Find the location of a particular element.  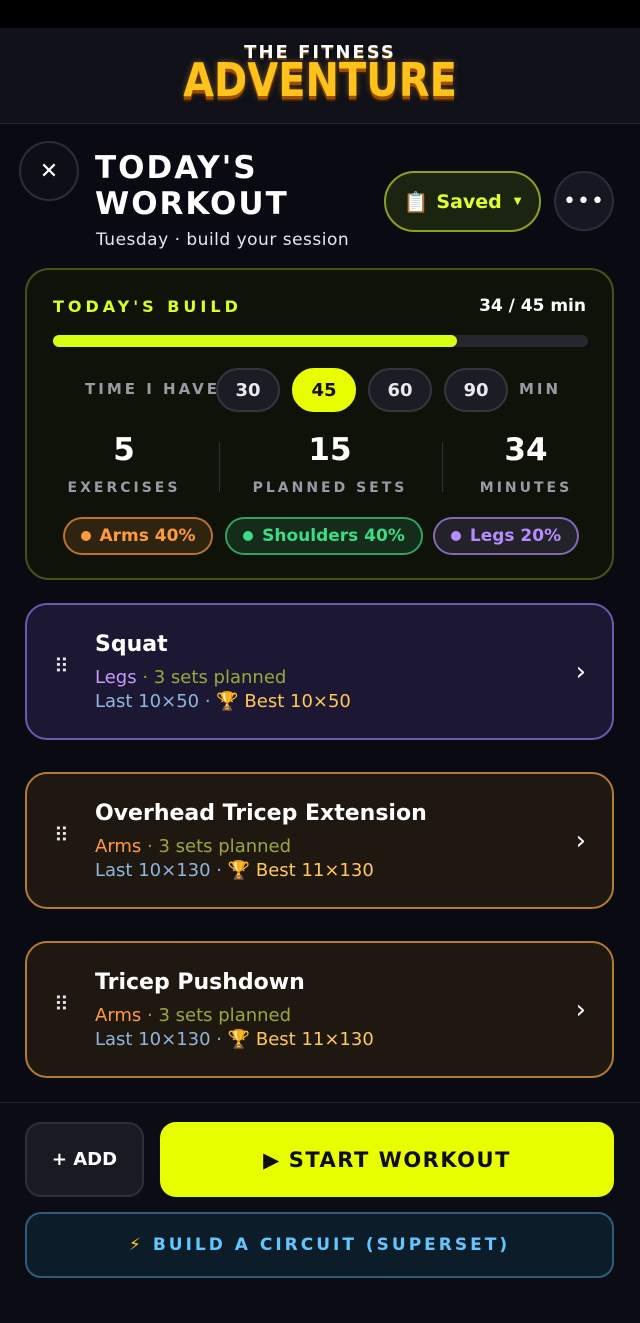

caret-down-icon: ▼ is located at coordinates (517, 201).